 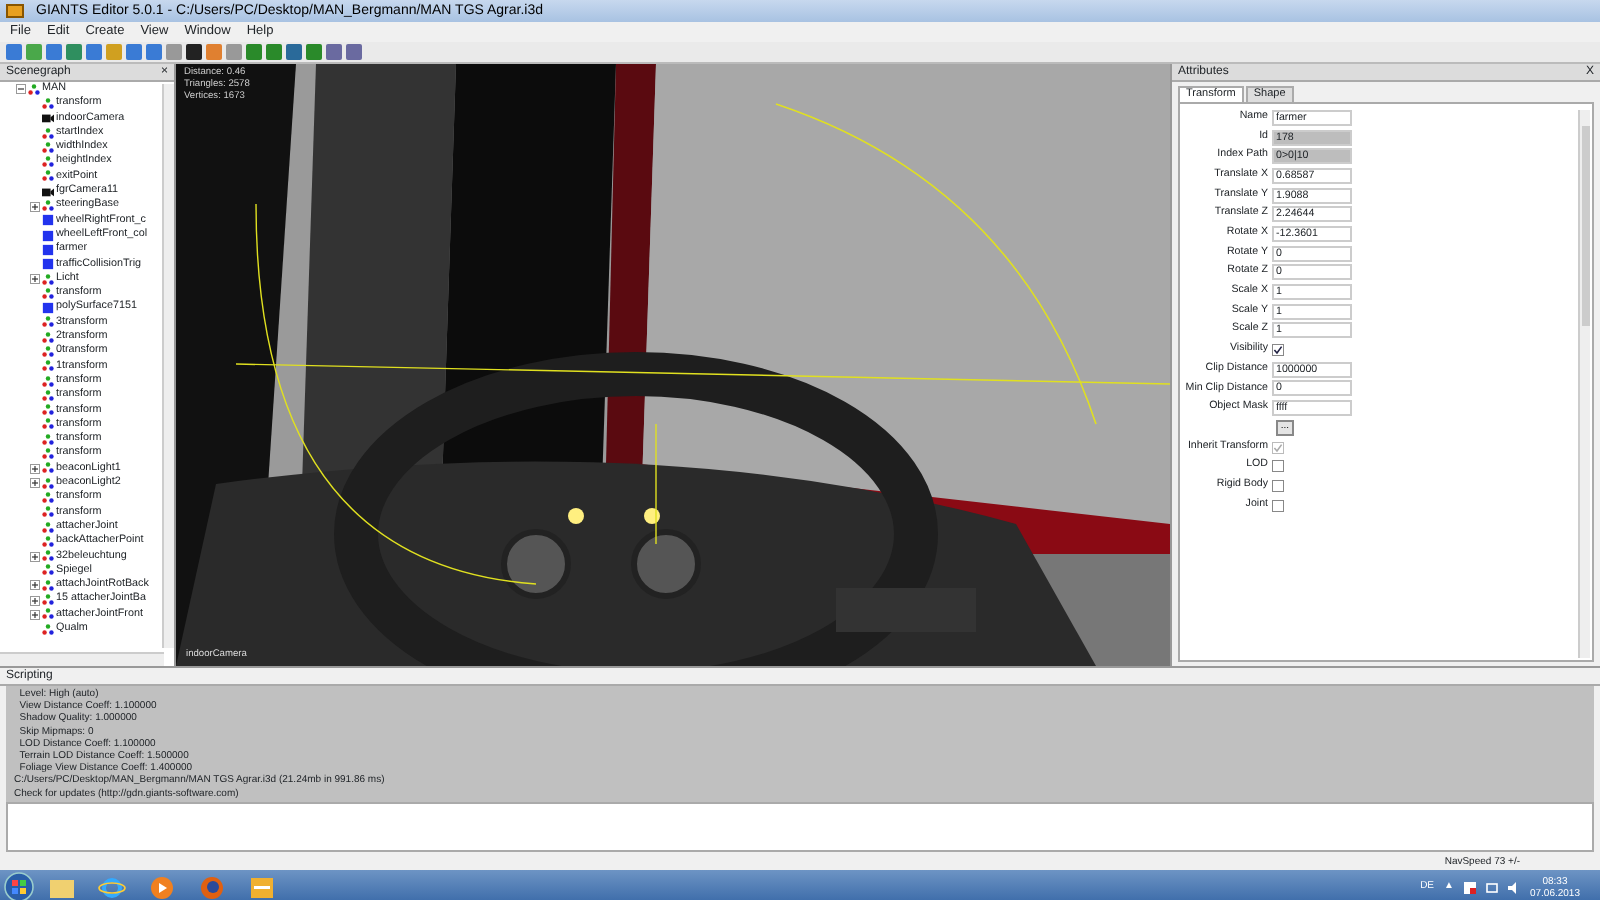 I want to click on start-button, so click(x=19, y=886).